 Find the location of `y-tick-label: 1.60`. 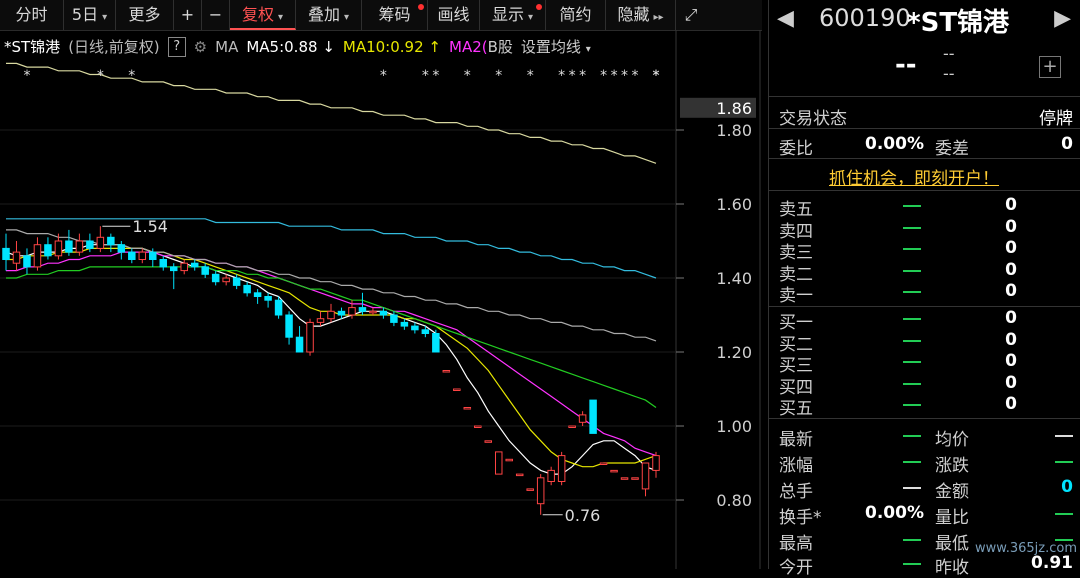

y-tick-label: 1.60 is located at coordinates (734, 204).